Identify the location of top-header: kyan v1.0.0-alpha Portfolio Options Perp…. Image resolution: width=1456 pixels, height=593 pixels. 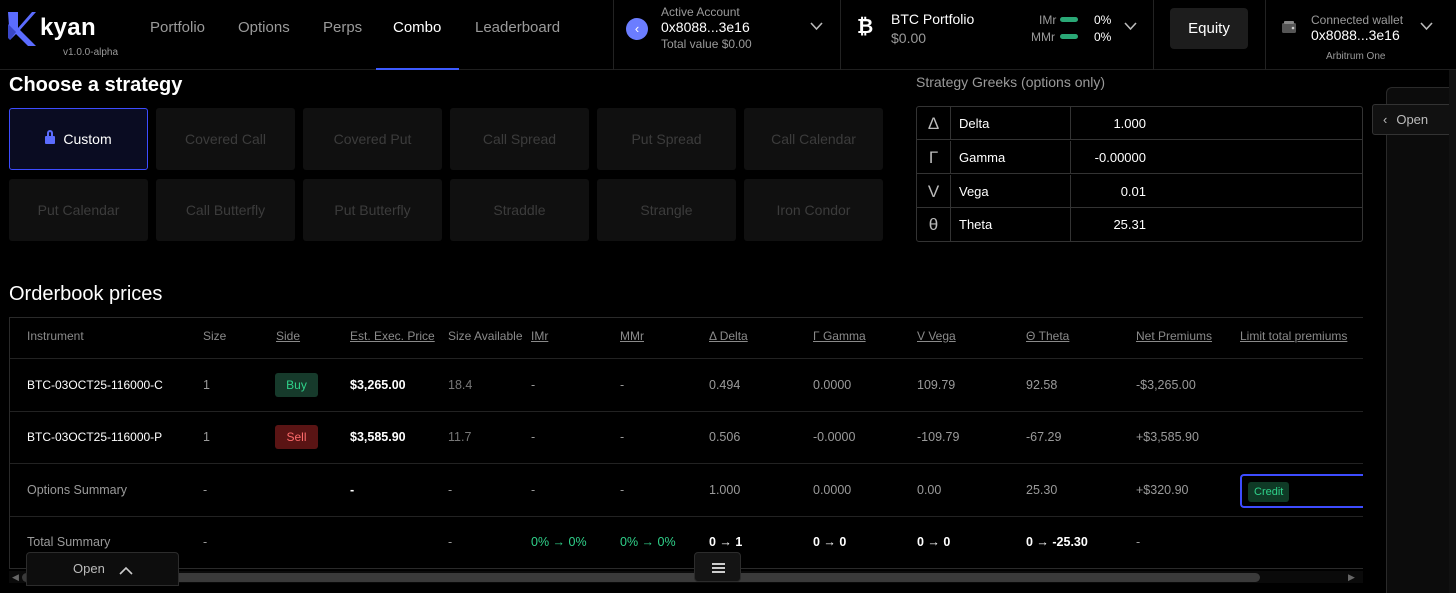
(728, 35).